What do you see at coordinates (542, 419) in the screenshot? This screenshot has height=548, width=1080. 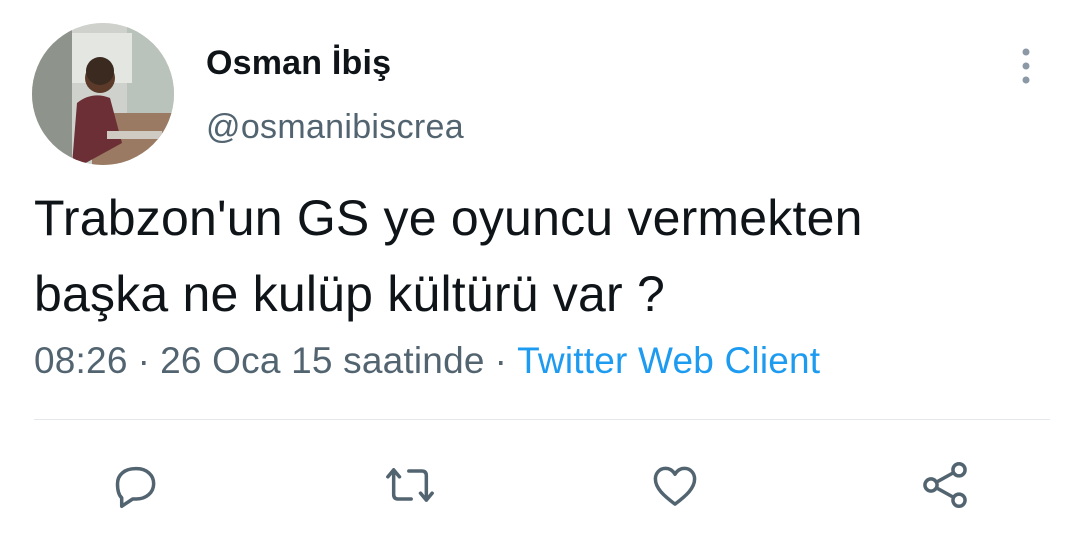 I see `divider` at bounding box center [542, 419].